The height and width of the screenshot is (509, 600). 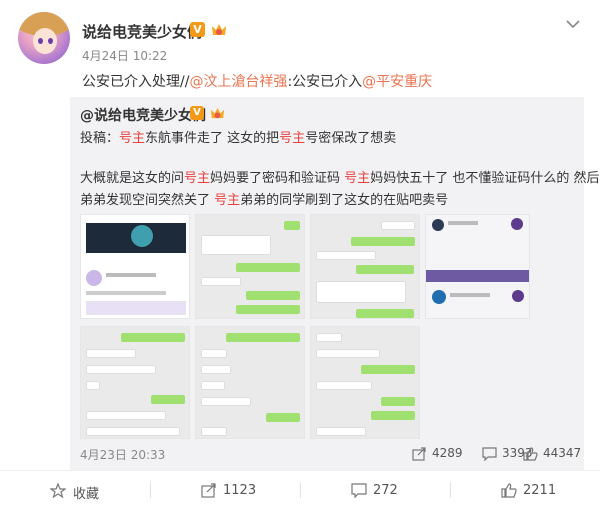 I want to click on repost-text: 弟弟的同学刷到了这女的在贴吧卖号, so click(x=344, y=200).